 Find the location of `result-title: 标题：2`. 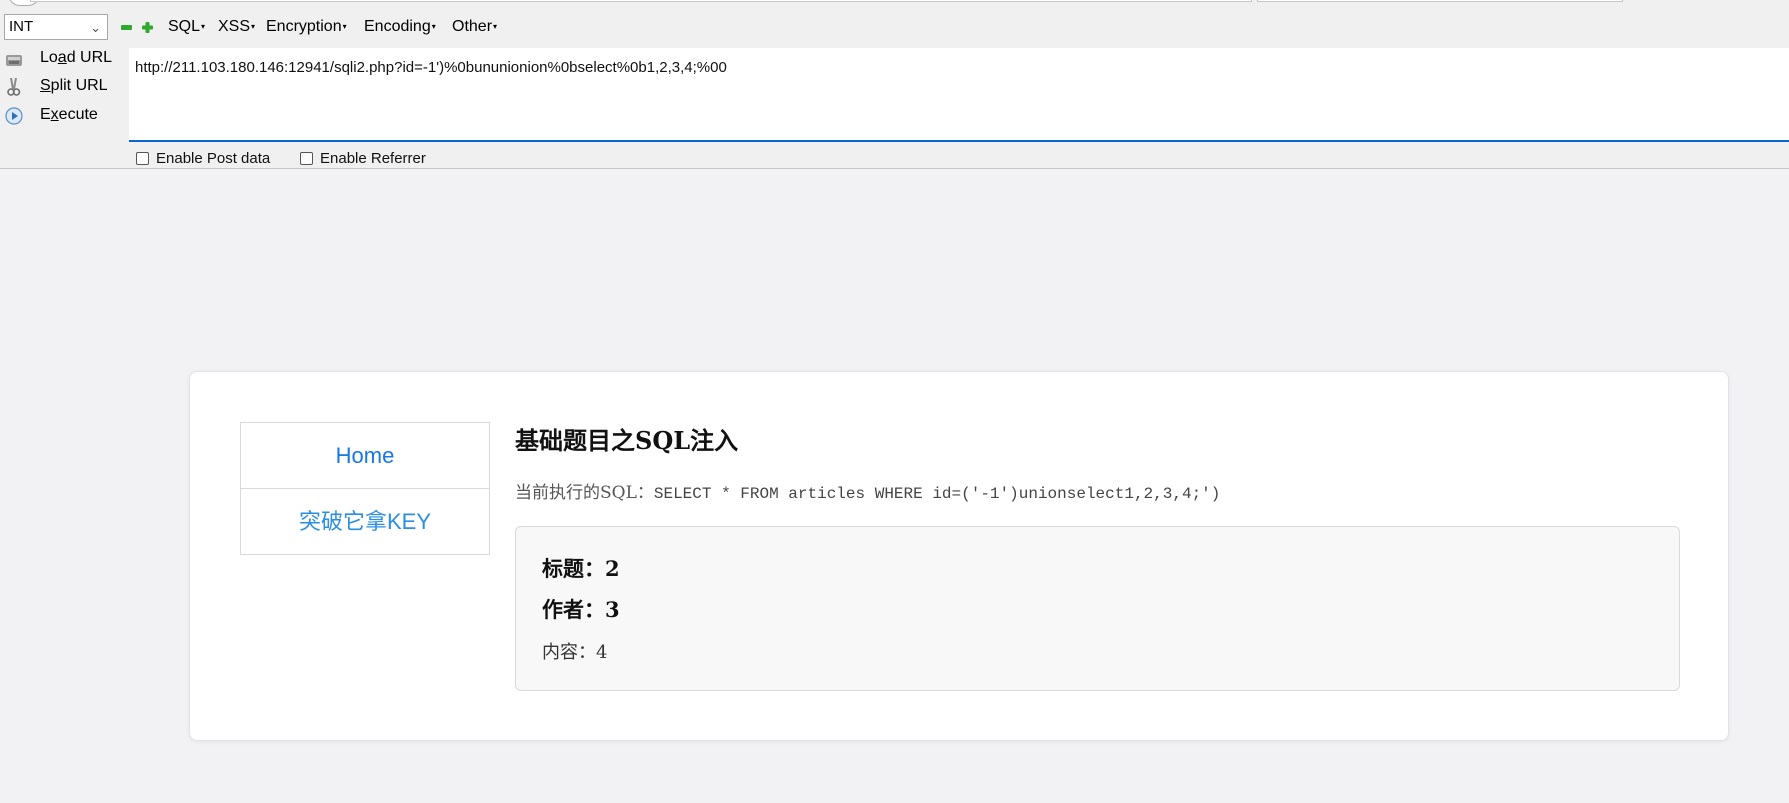

result-title: 标题：2 is located at coordinates (581, 568).